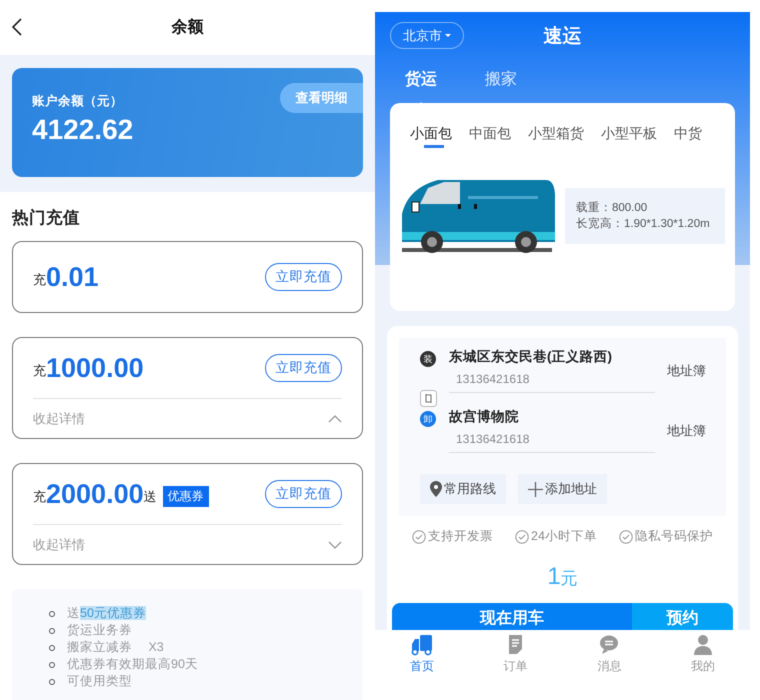 This screenshot has height=700, width=760. What do you see at coordinates (427, 35) in the screenshot?
I see `city-selector: 北京市` at bounding box center [427, 35].